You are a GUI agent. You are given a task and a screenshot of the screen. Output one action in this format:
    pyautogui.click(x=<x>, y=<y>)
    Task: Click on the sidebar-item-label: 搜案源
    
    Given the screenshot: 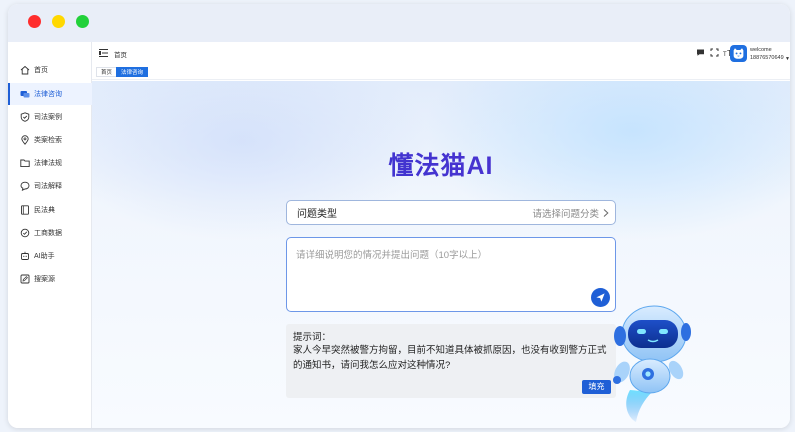 What is the action you would take?
    pyautogui.click(x=44, y=279)
    